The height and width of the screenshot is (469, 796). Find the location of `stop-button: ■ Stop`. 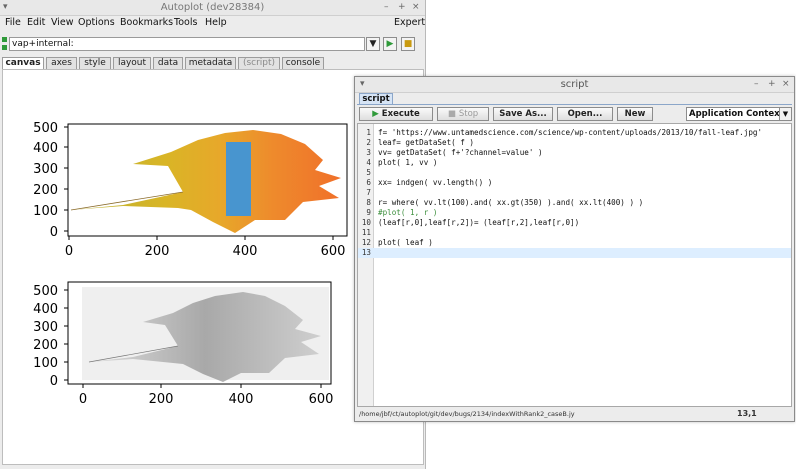

stop-button: ■ Stop is located at coordinates (463, 114).